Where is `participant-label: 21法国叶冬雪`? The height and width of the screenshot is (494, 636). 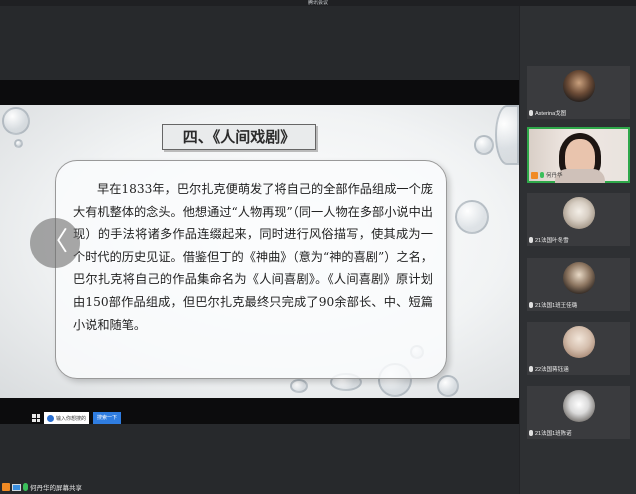
participant-label: 21法国叶冬雪 is located at coordinates (549, 240).